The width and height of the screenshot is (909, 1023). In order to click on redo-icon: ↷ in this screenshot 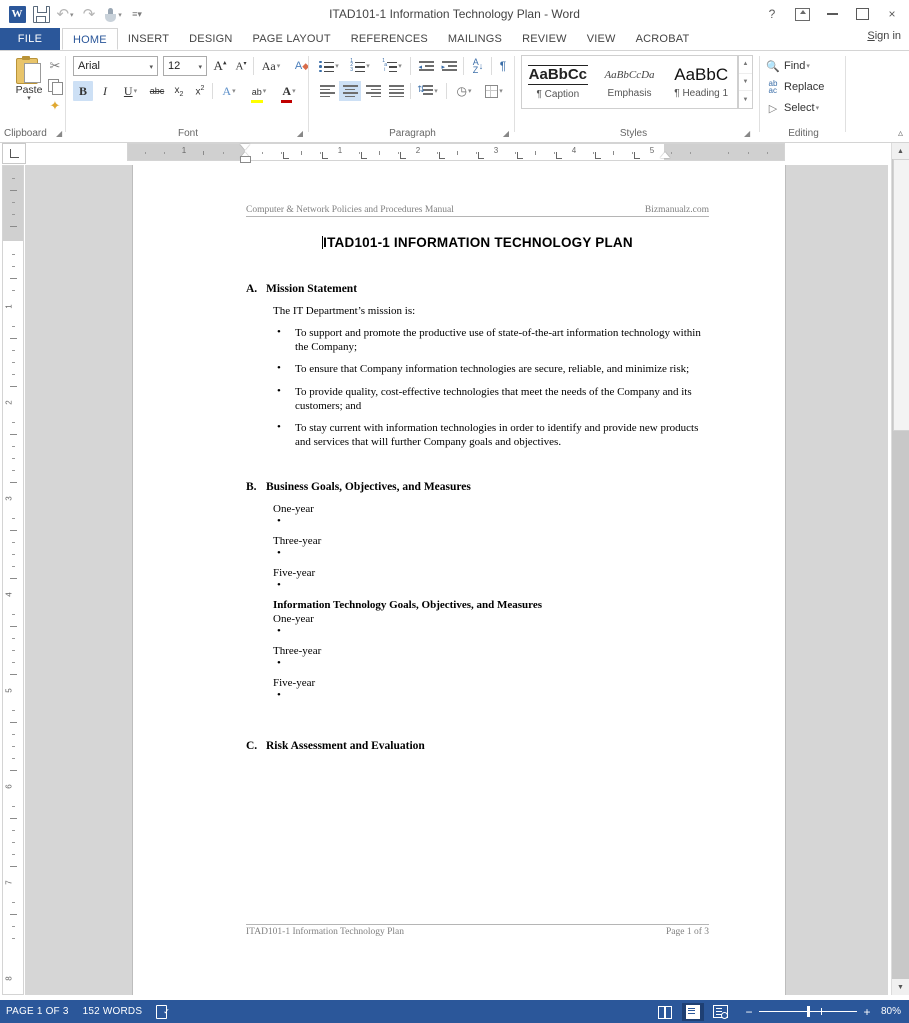, I will do `click(89, 14)`.